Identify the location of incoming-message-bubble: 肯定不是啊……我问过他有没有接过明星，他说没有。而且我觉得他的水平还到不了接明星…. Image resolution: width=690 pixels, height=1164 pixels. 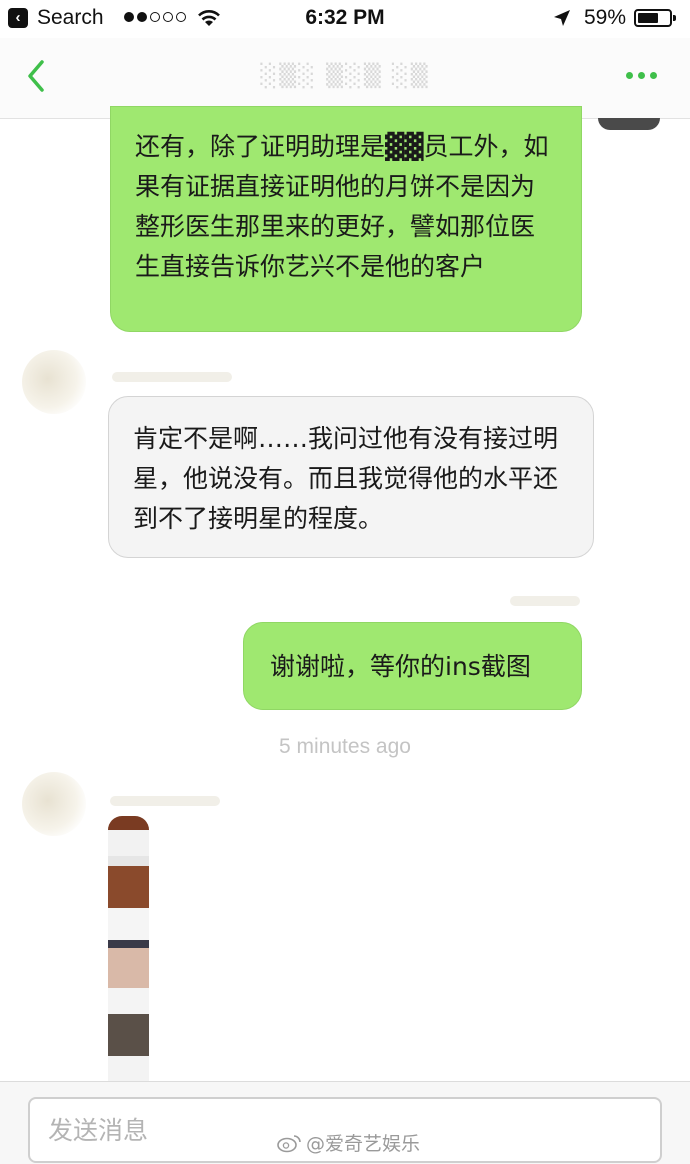
(351, 477).